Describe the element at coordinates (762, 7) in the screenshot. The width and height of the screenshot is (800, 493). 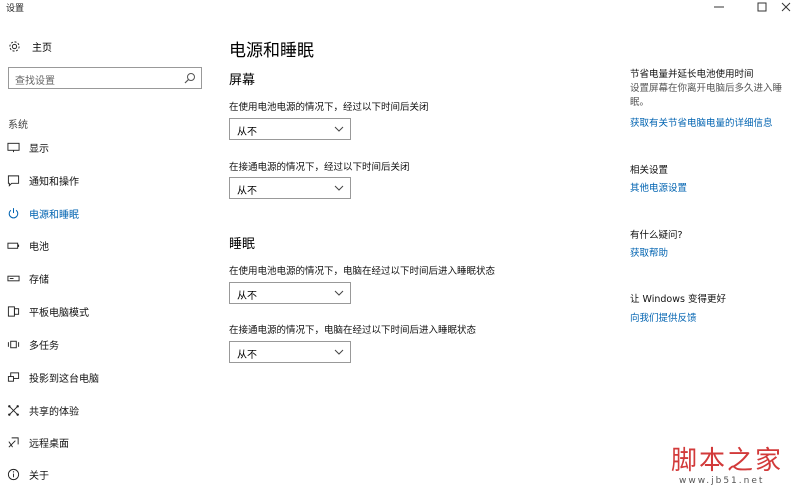
I see `maximize-icon` at that location.